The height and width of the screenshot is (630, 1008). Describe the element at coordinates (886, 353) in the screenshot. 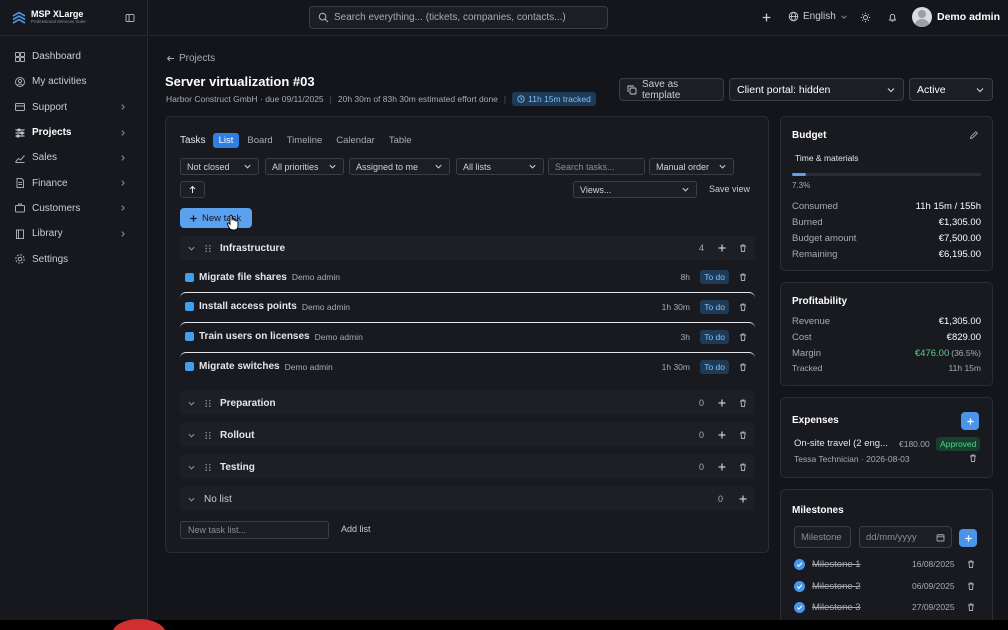

I see `profit-row-margin: Margin €476.00 (36.5%)` at that location.